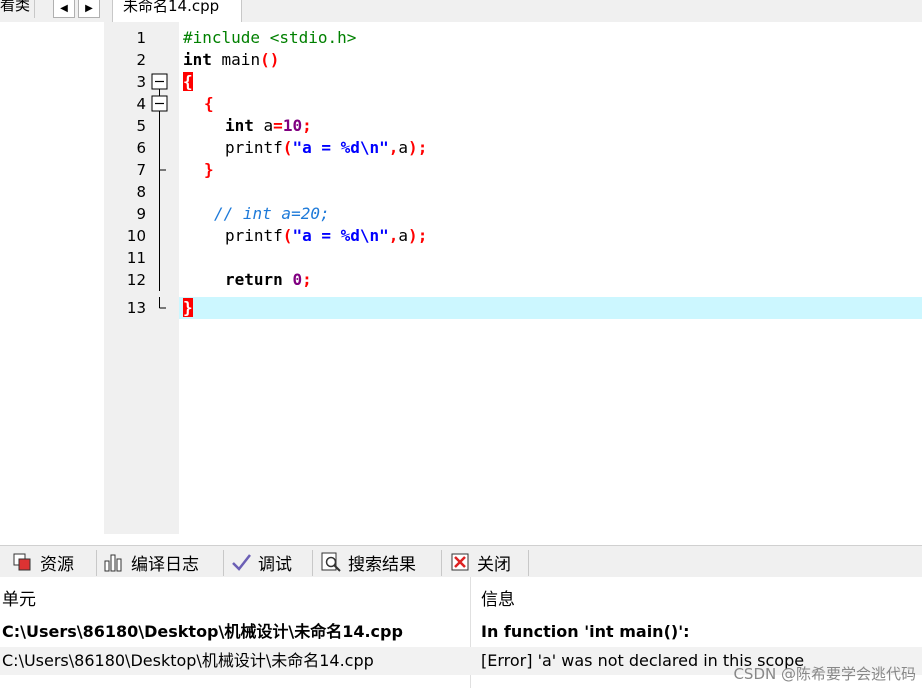 This screenshot has width=922, height=688. I want to click on line-number: 13, so click(136, 308).